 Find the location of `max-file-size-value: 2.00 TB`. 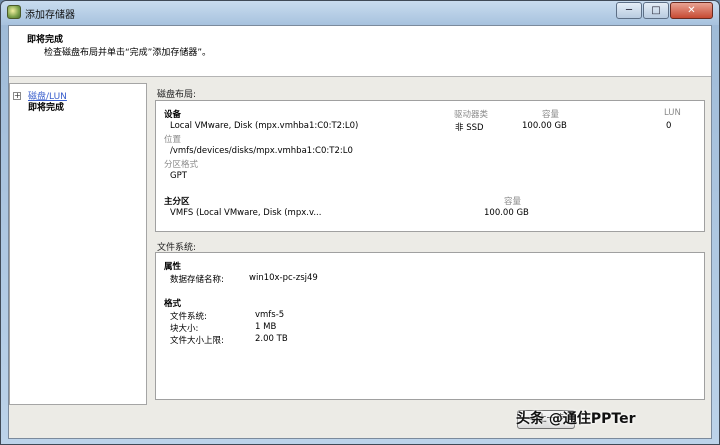

max-file-size-value: 2.00 TB is located at coordinates (271, 339).